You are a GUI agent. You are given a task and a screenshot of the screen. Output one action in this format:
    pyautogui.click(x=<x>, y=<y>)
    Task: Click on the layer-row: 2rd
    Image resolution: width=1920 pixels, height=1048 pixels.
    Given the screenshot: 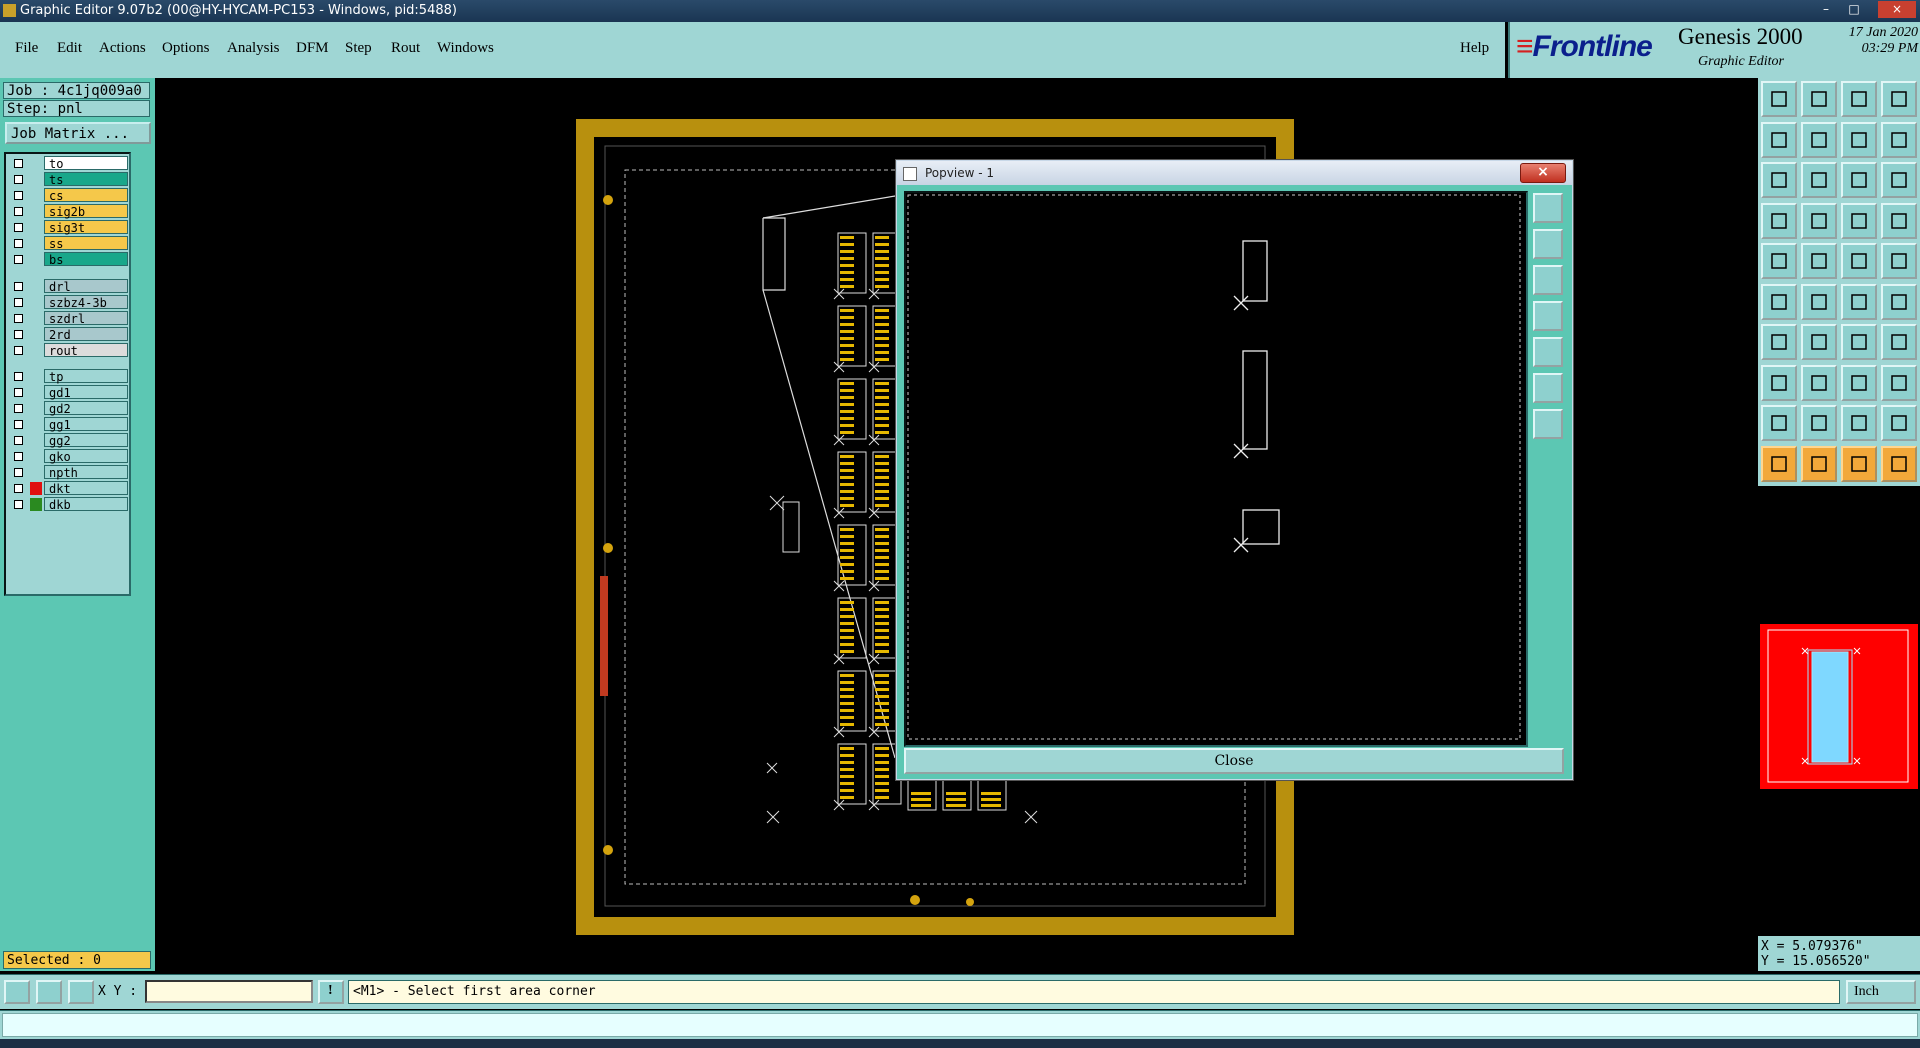 What is the action you would take?
    pyautogui.click(x=68, y=334)
    